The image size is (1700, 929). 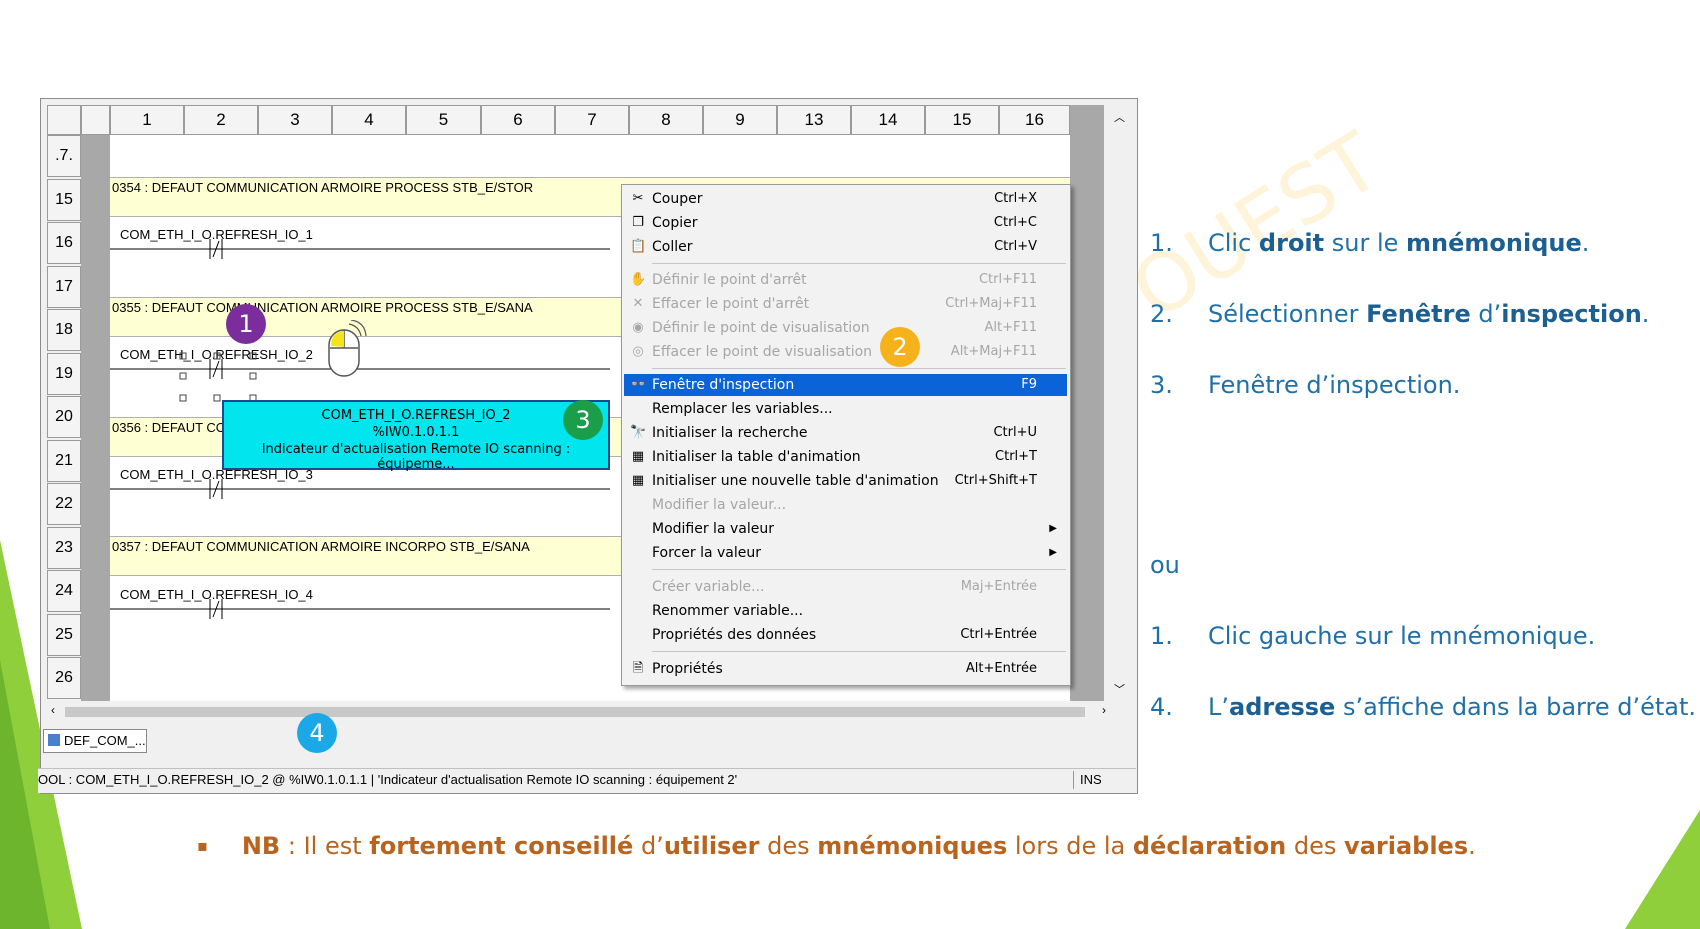 I want to click on column-header: 1, so click(x=147, y=120).